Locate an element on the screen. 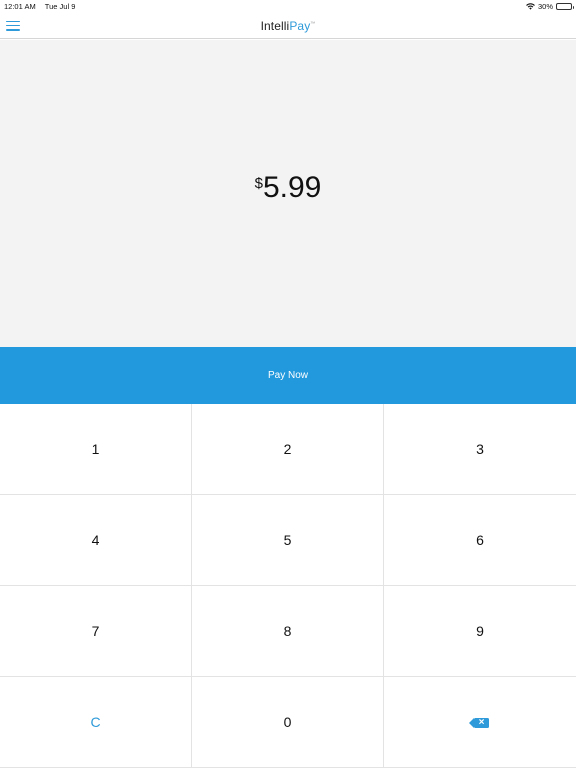  currency-symbol: $ is located at coordinates (258, 183).